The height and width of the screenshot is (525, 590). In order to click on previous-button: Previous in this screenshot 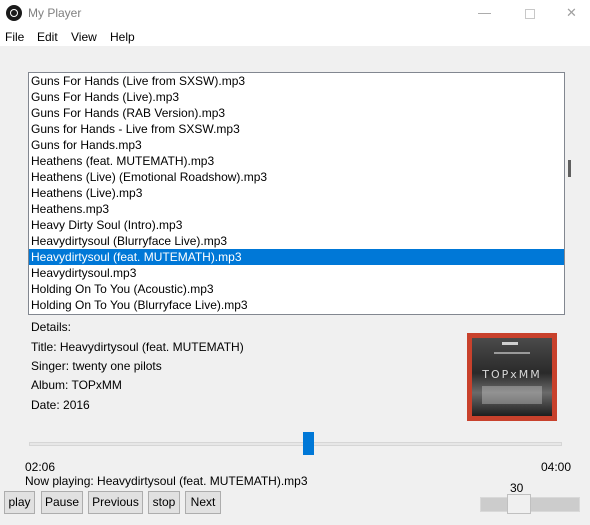, I will do `click(115, 502)`.